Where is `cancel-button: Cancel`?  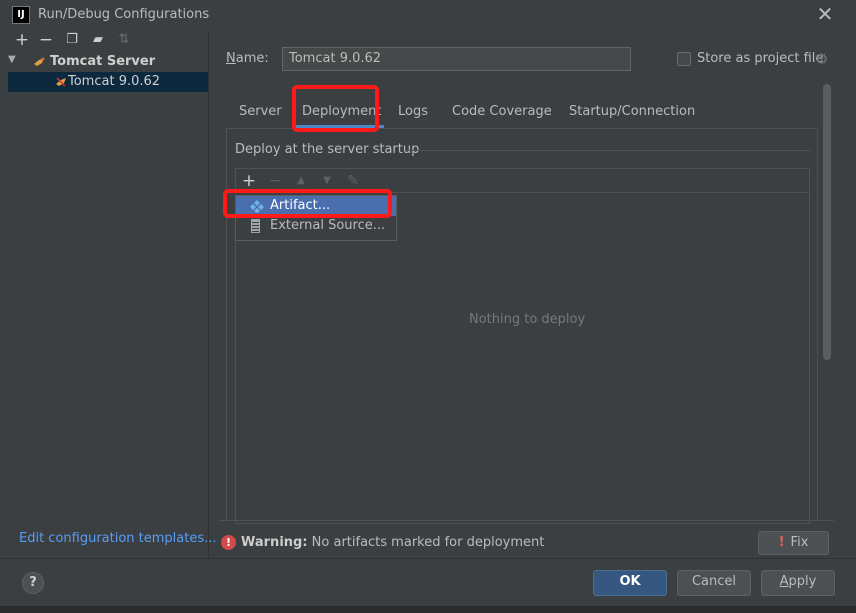
cancel-button: Cancel is located at coordinates (714, 583).